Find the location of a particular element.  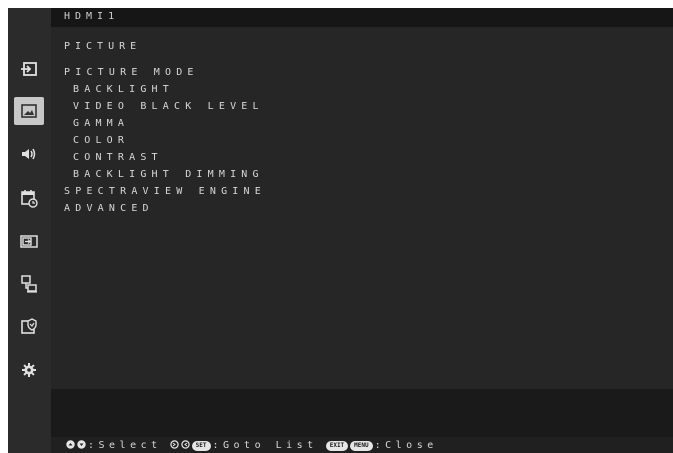

set-key-icon: SET is located at coordinates (201, 445).